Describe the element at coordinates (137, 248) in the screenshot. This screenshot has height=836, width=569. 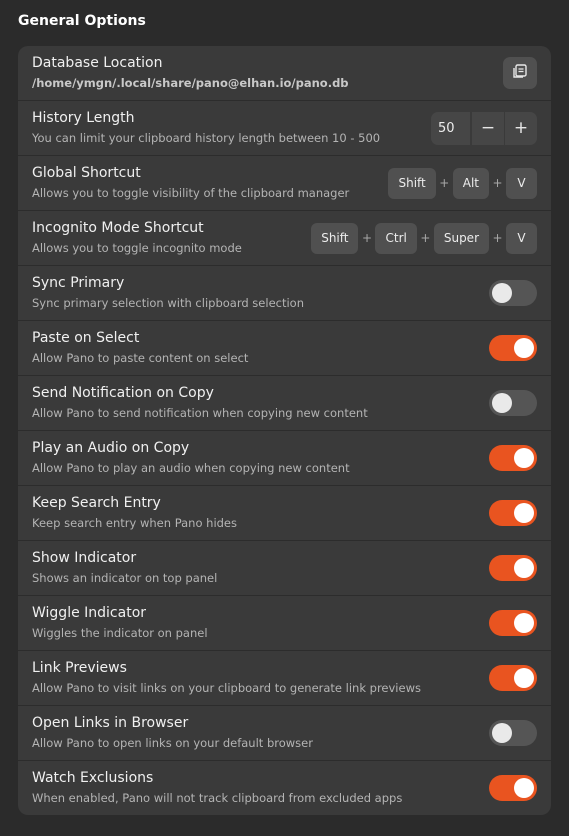
I see `row-subtitle: Allows you to toggle incognito mode` at that location.